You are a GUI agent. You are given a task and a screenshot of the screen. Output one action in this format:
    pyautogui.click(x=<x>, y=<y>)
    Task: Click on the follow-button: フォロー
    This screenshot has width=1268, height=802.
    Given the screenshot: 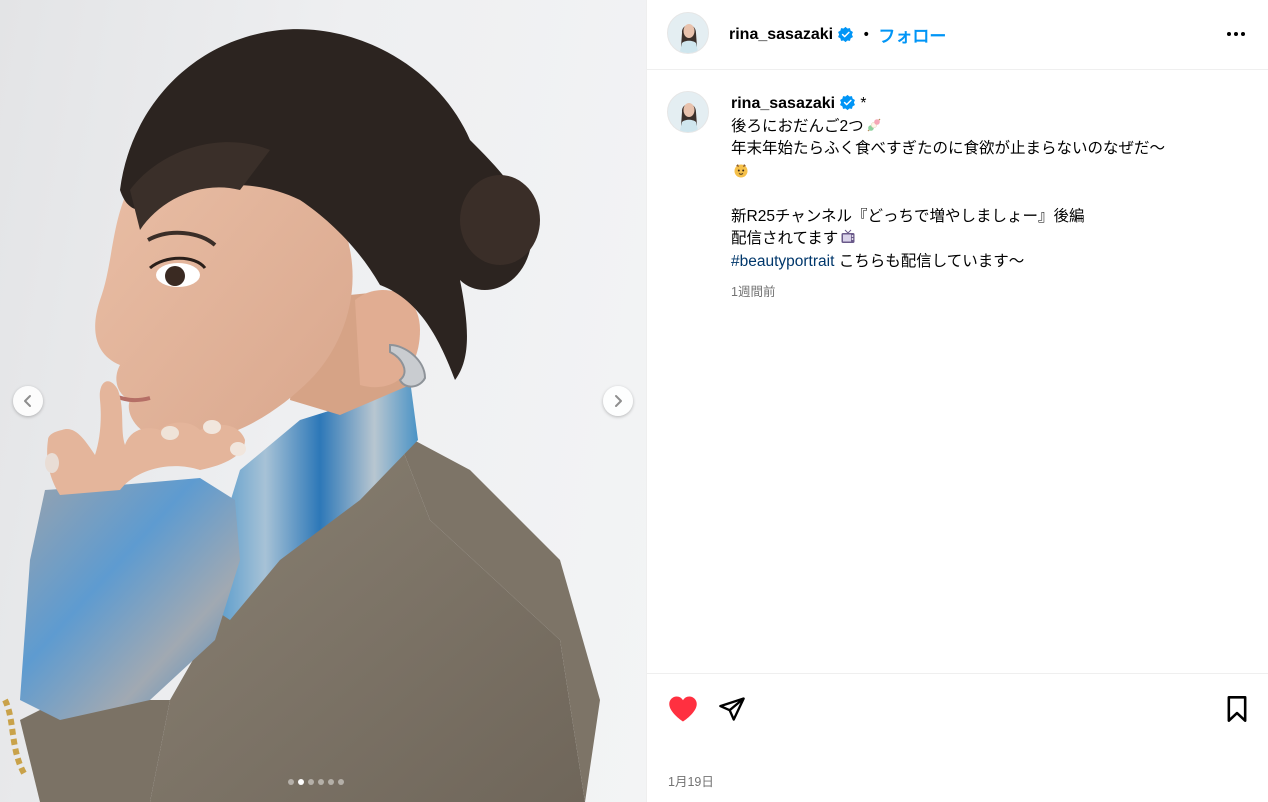 What is the action you would take?
    pyautogui.click(x=912, y=34)
    